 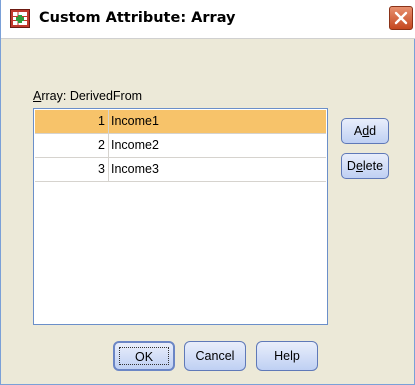 I want to click on row-value: Income3, so click(x=135, y=169).